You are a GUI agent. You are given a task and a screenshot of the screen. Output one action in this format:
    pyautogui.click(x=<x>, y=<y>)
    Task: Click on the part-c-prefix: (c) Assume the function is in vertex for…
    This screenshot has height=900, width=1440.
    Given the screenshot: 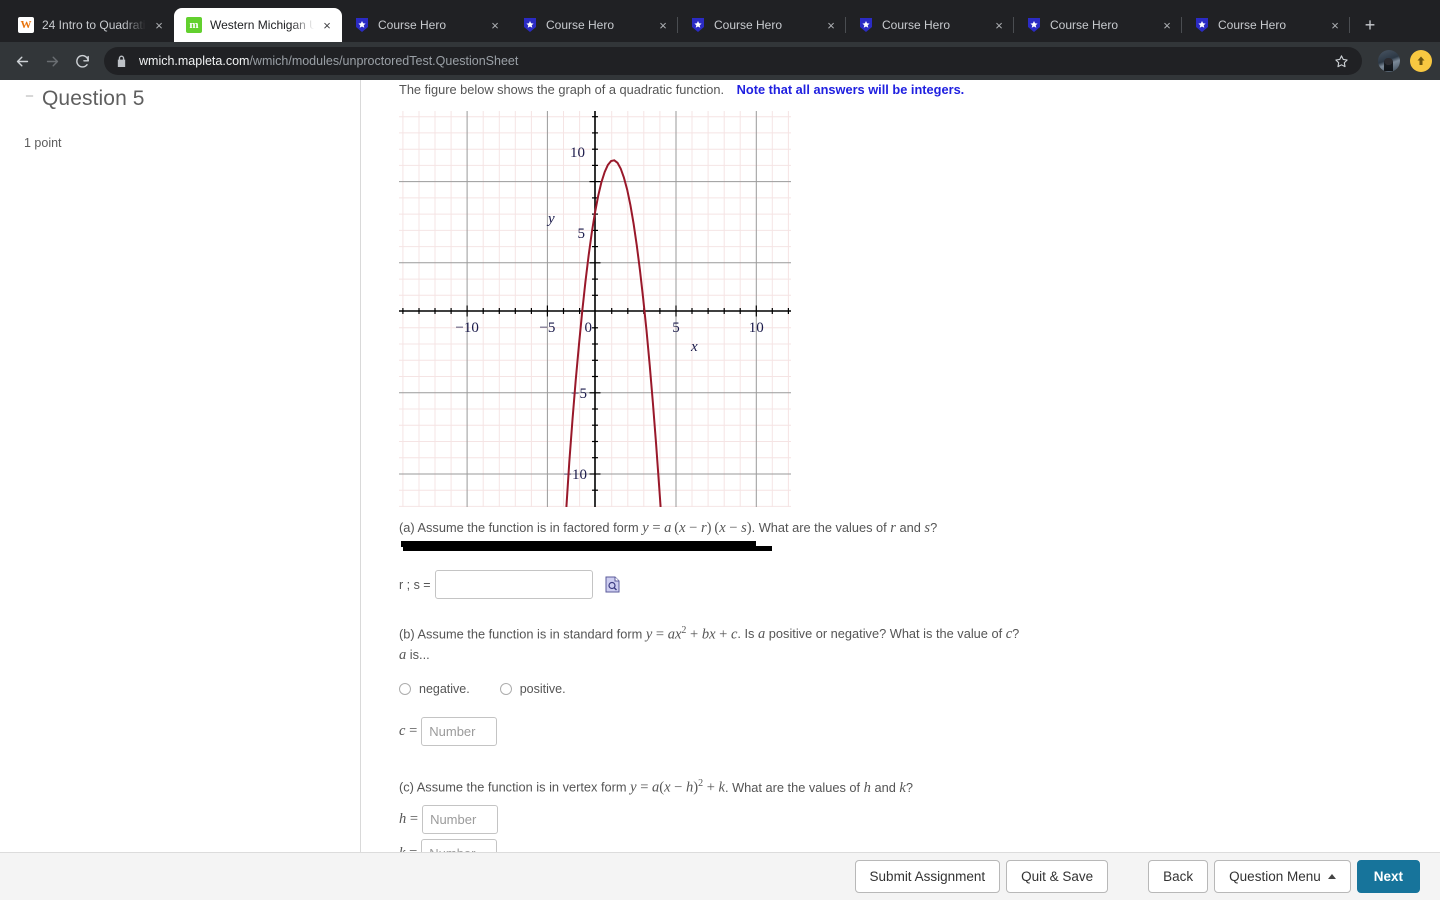 What is the action you would take?
    pyautogui.click(x=515, y=787)
    